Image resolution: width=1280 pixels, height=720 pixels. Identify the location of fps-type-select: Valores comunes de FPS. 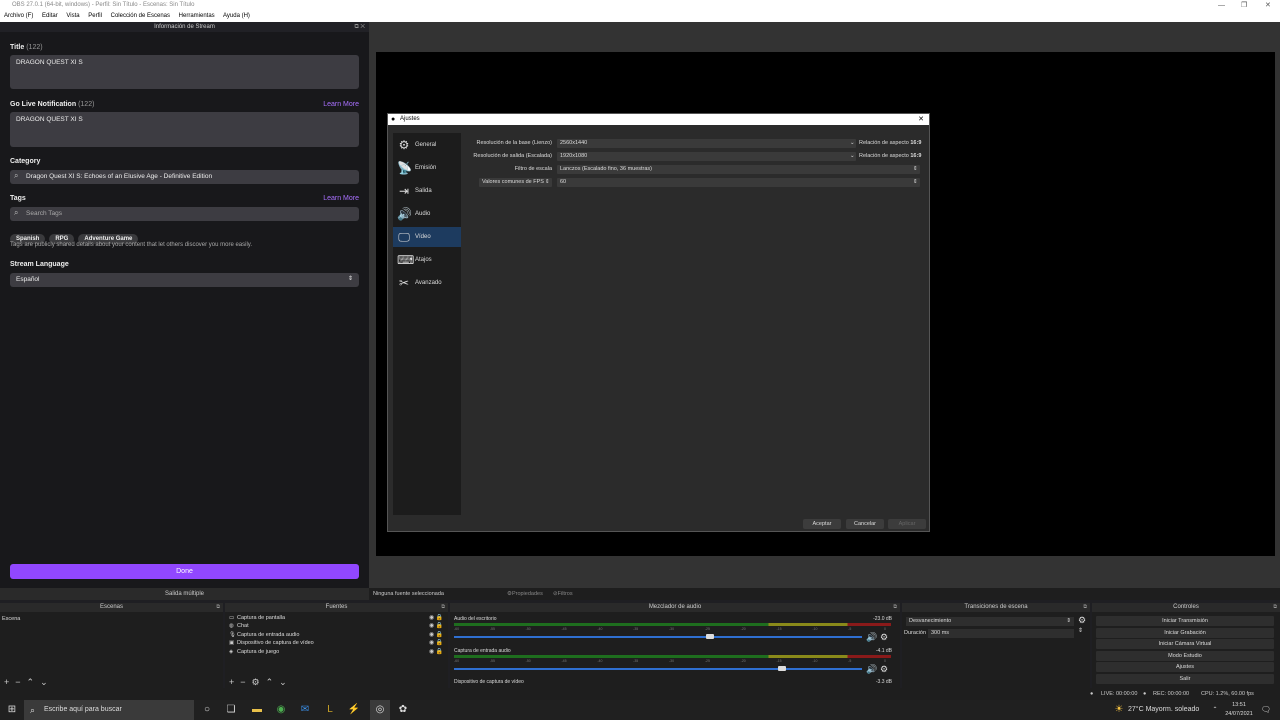
(515, 182).